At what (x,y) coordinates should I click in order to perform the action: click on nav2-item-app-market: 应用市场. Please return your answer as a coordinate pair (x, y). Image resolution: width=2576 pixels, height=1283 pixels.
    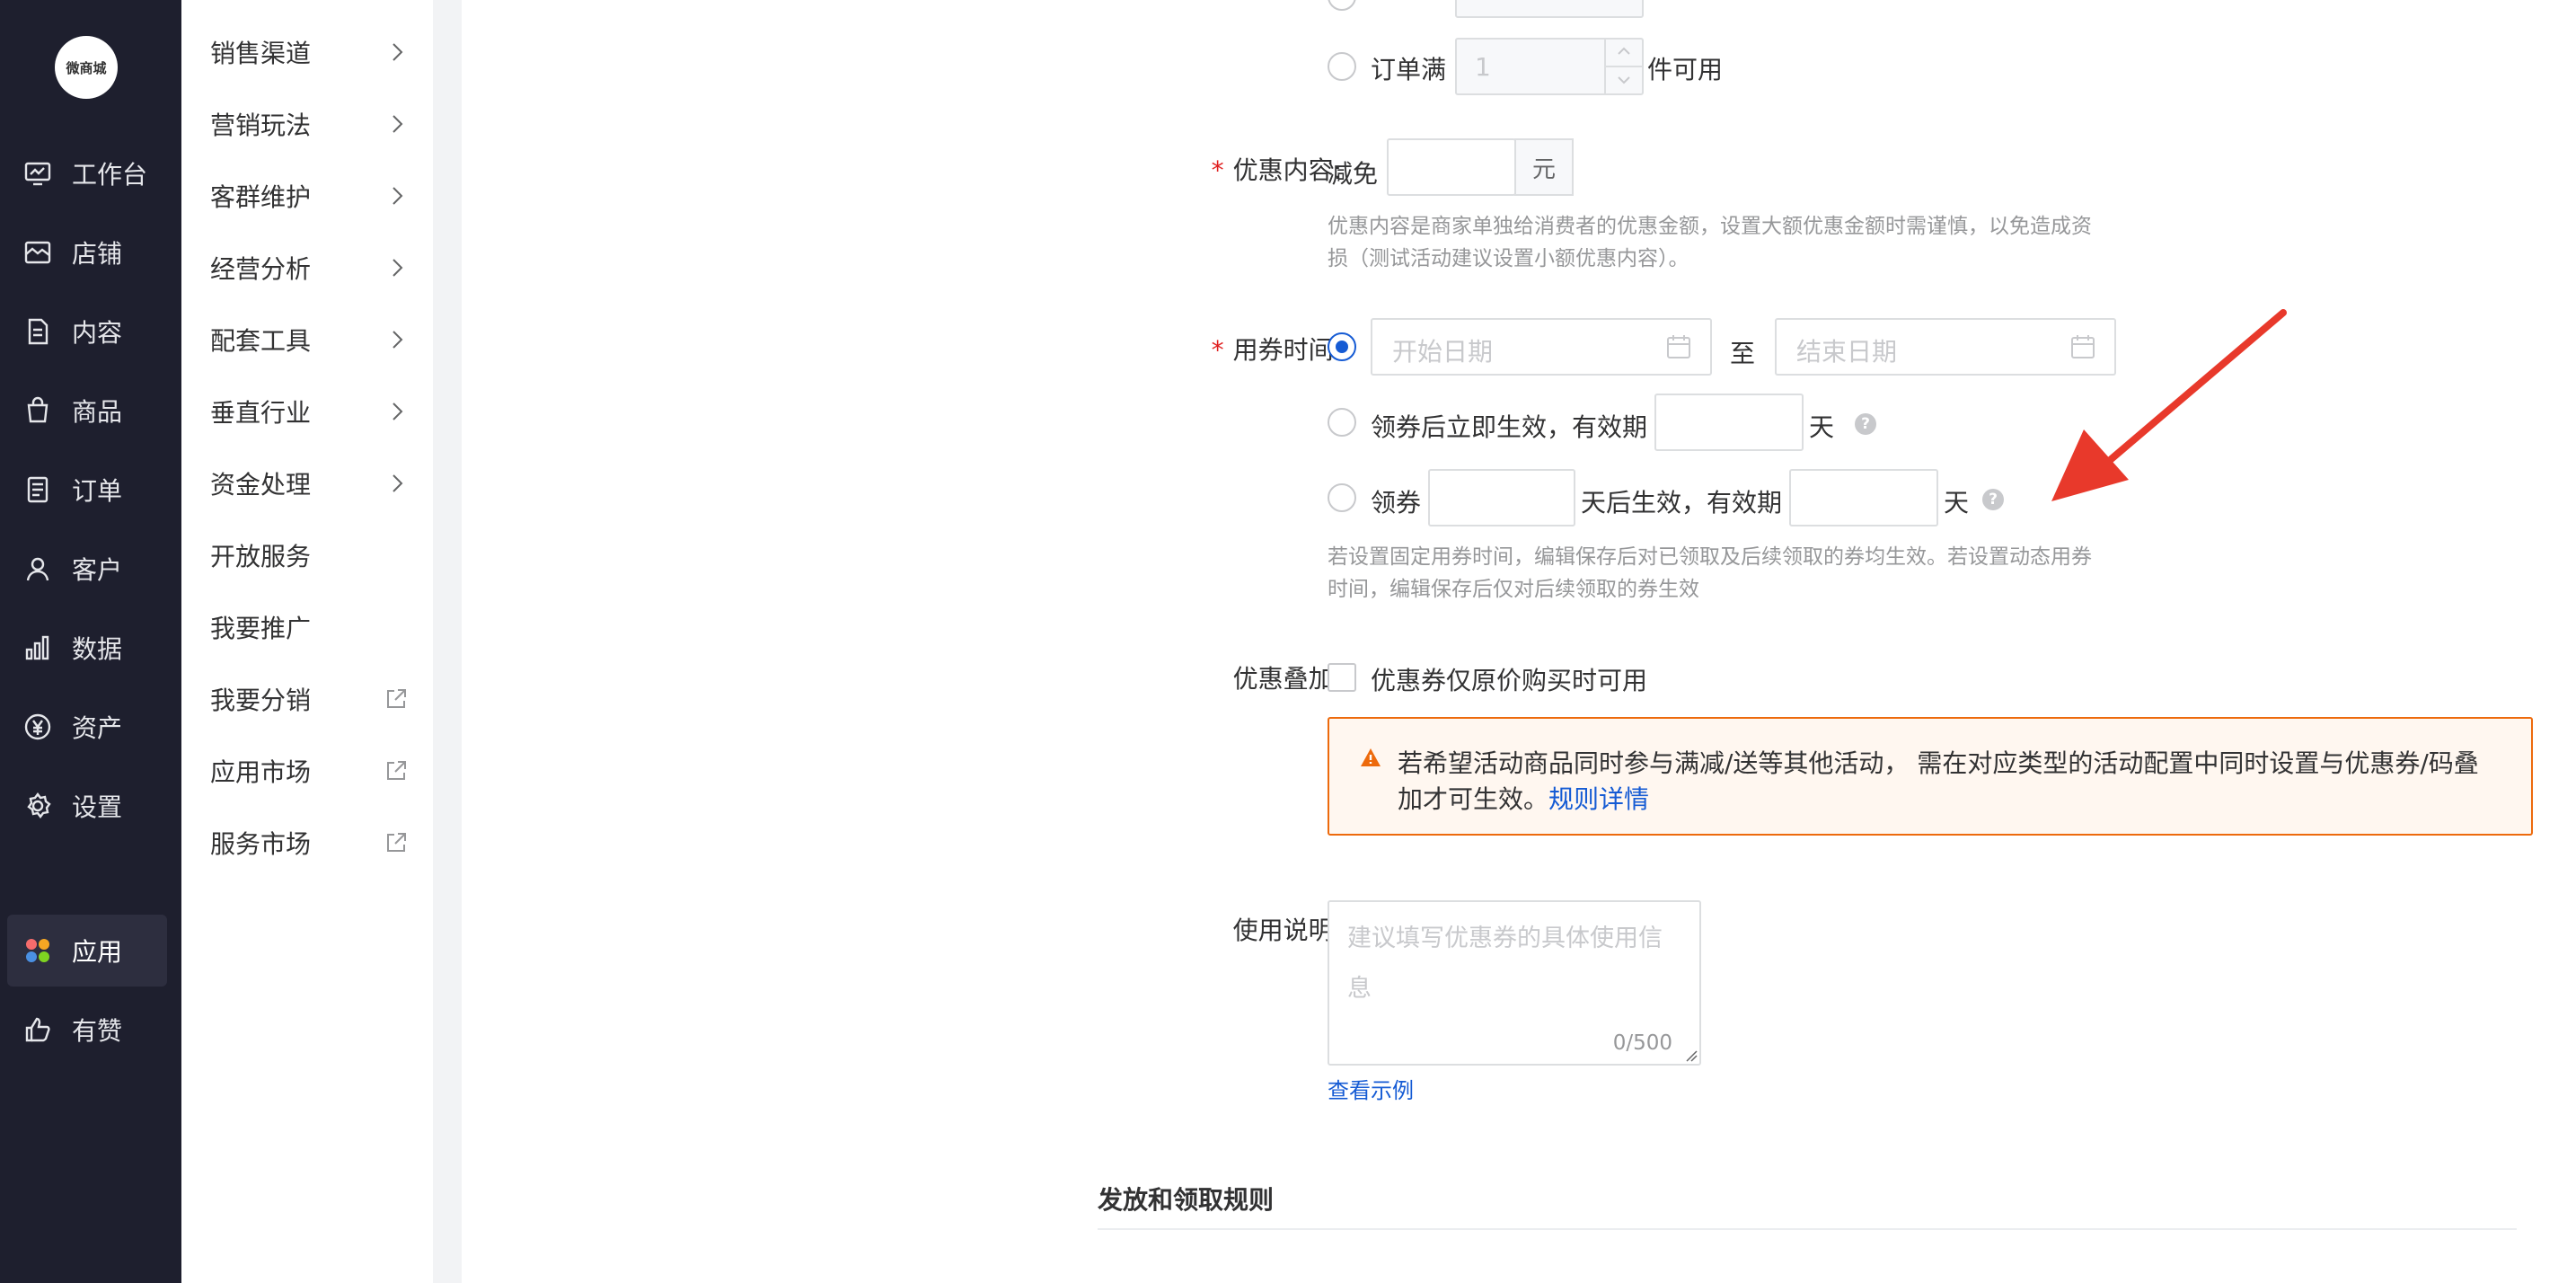
    Looking at the image, I should click on (309, 771).